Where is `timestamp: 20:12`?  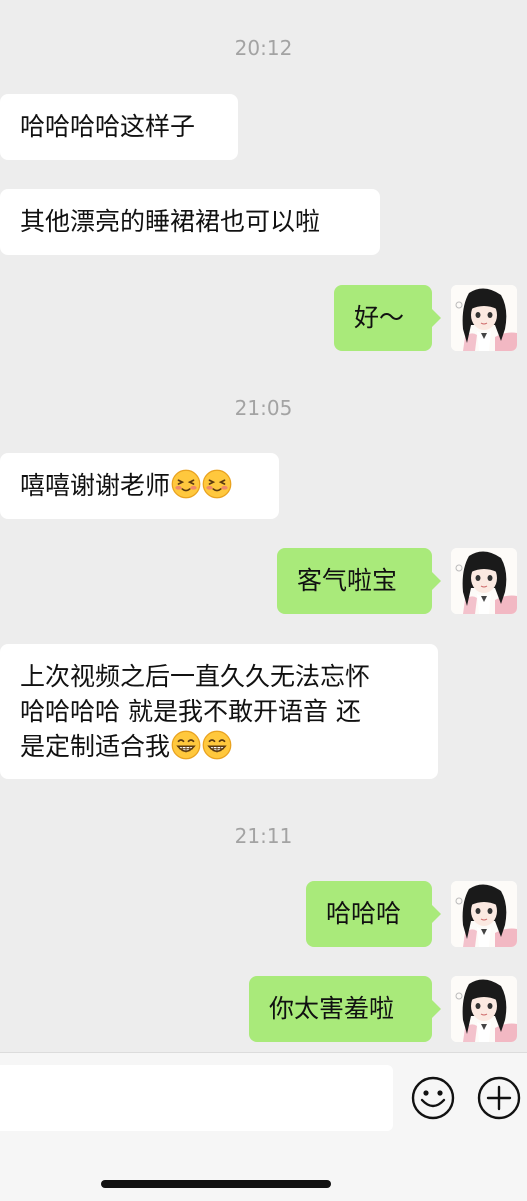
timestamp: 20:12 is located at coordinates (263, 48).